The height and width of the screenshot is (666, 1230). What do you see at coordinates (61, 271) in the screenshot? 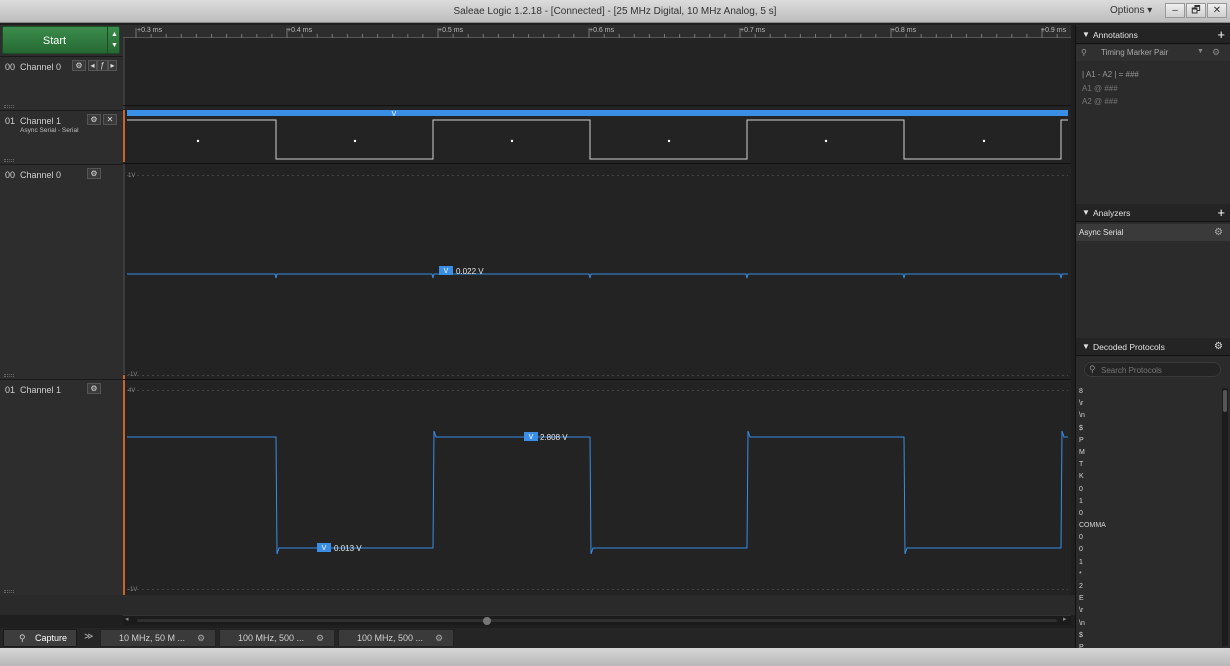
I see `channel-row-analog-0: 00 Channel 0 ⚙` at bounding box center [61, 271].